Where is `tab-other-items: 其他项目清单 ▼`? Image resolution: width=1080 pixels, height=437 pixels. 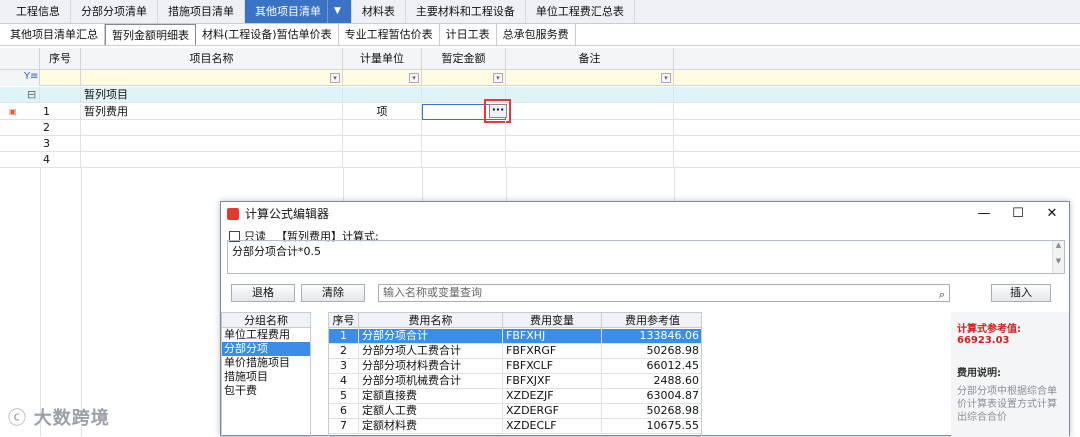
tab-other-items: 其他项目清单 ▼ is located at coordinates (298, 11).